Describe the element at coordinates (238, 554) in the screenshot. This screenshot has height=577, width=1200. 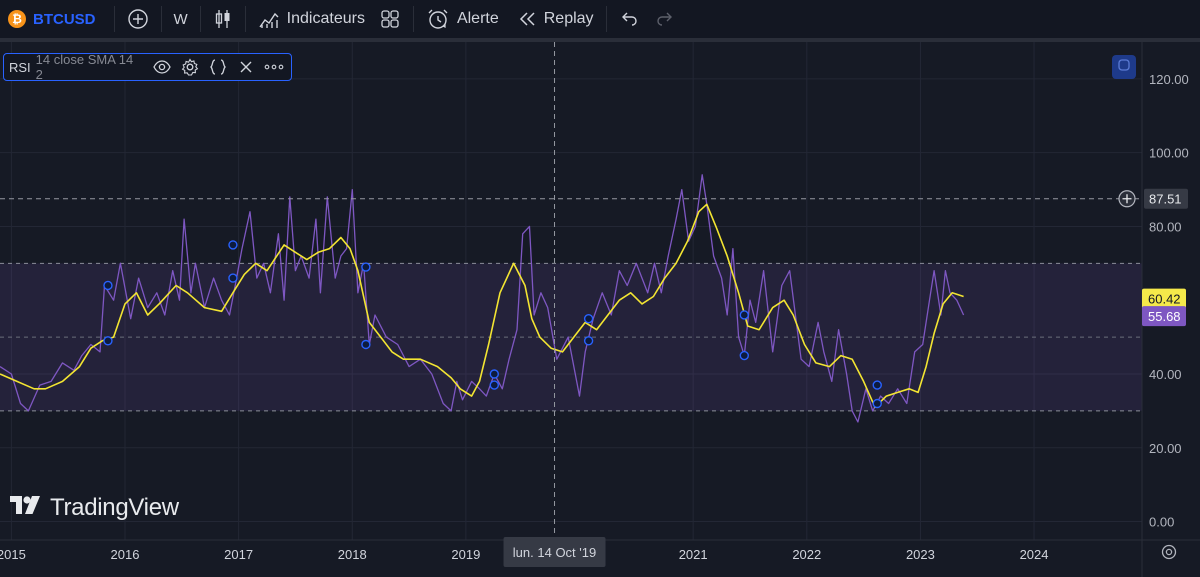
I see `x-tick-label: 2017` at that location.